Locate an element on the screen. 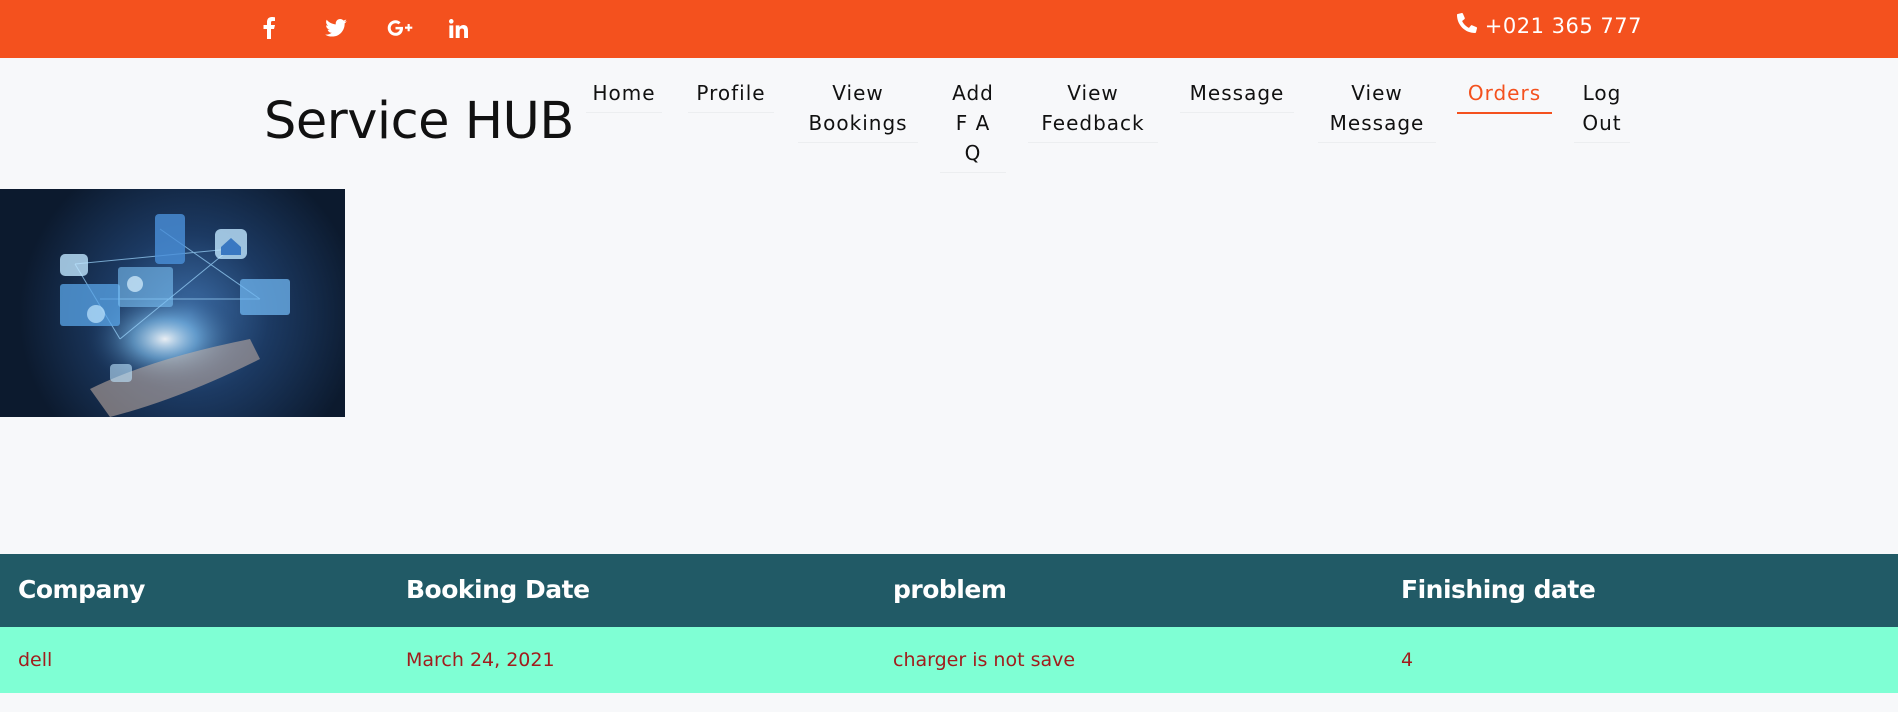 The height and width of the screenshot is (712, 1898). cell-finishing-date: 4 is located at coordinates (1407, 660).